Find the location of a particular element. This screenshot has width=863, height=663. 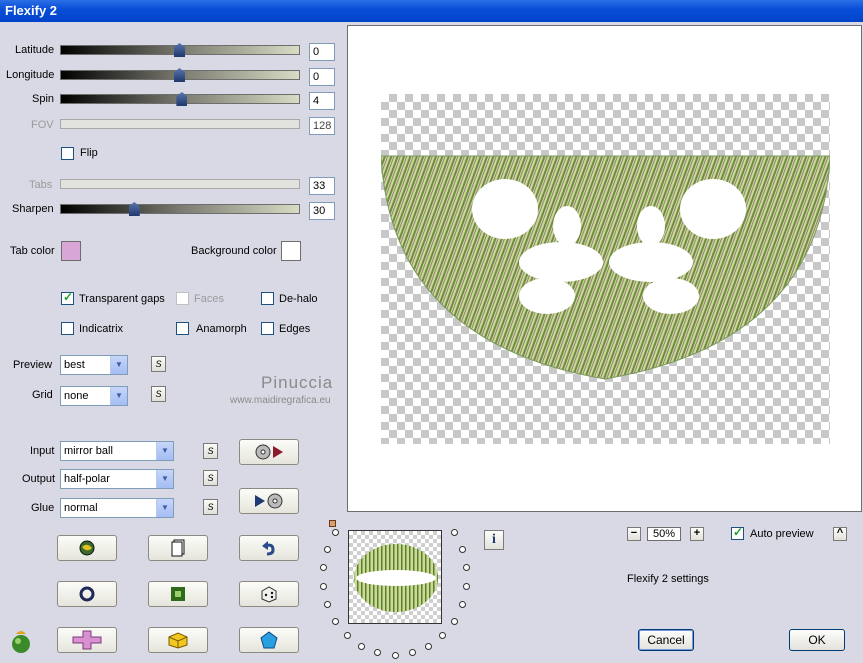

longitude-slider is located at coordinates (180, 75).